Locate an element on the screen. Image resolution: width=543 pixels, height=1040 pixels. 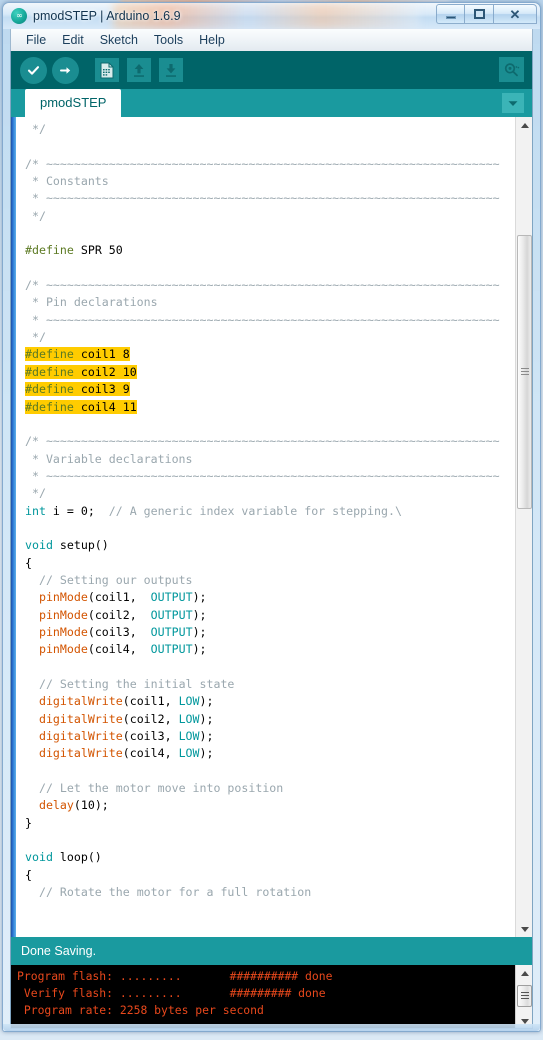
console-vertical-scrollbar is located at coordinates (523, 996).